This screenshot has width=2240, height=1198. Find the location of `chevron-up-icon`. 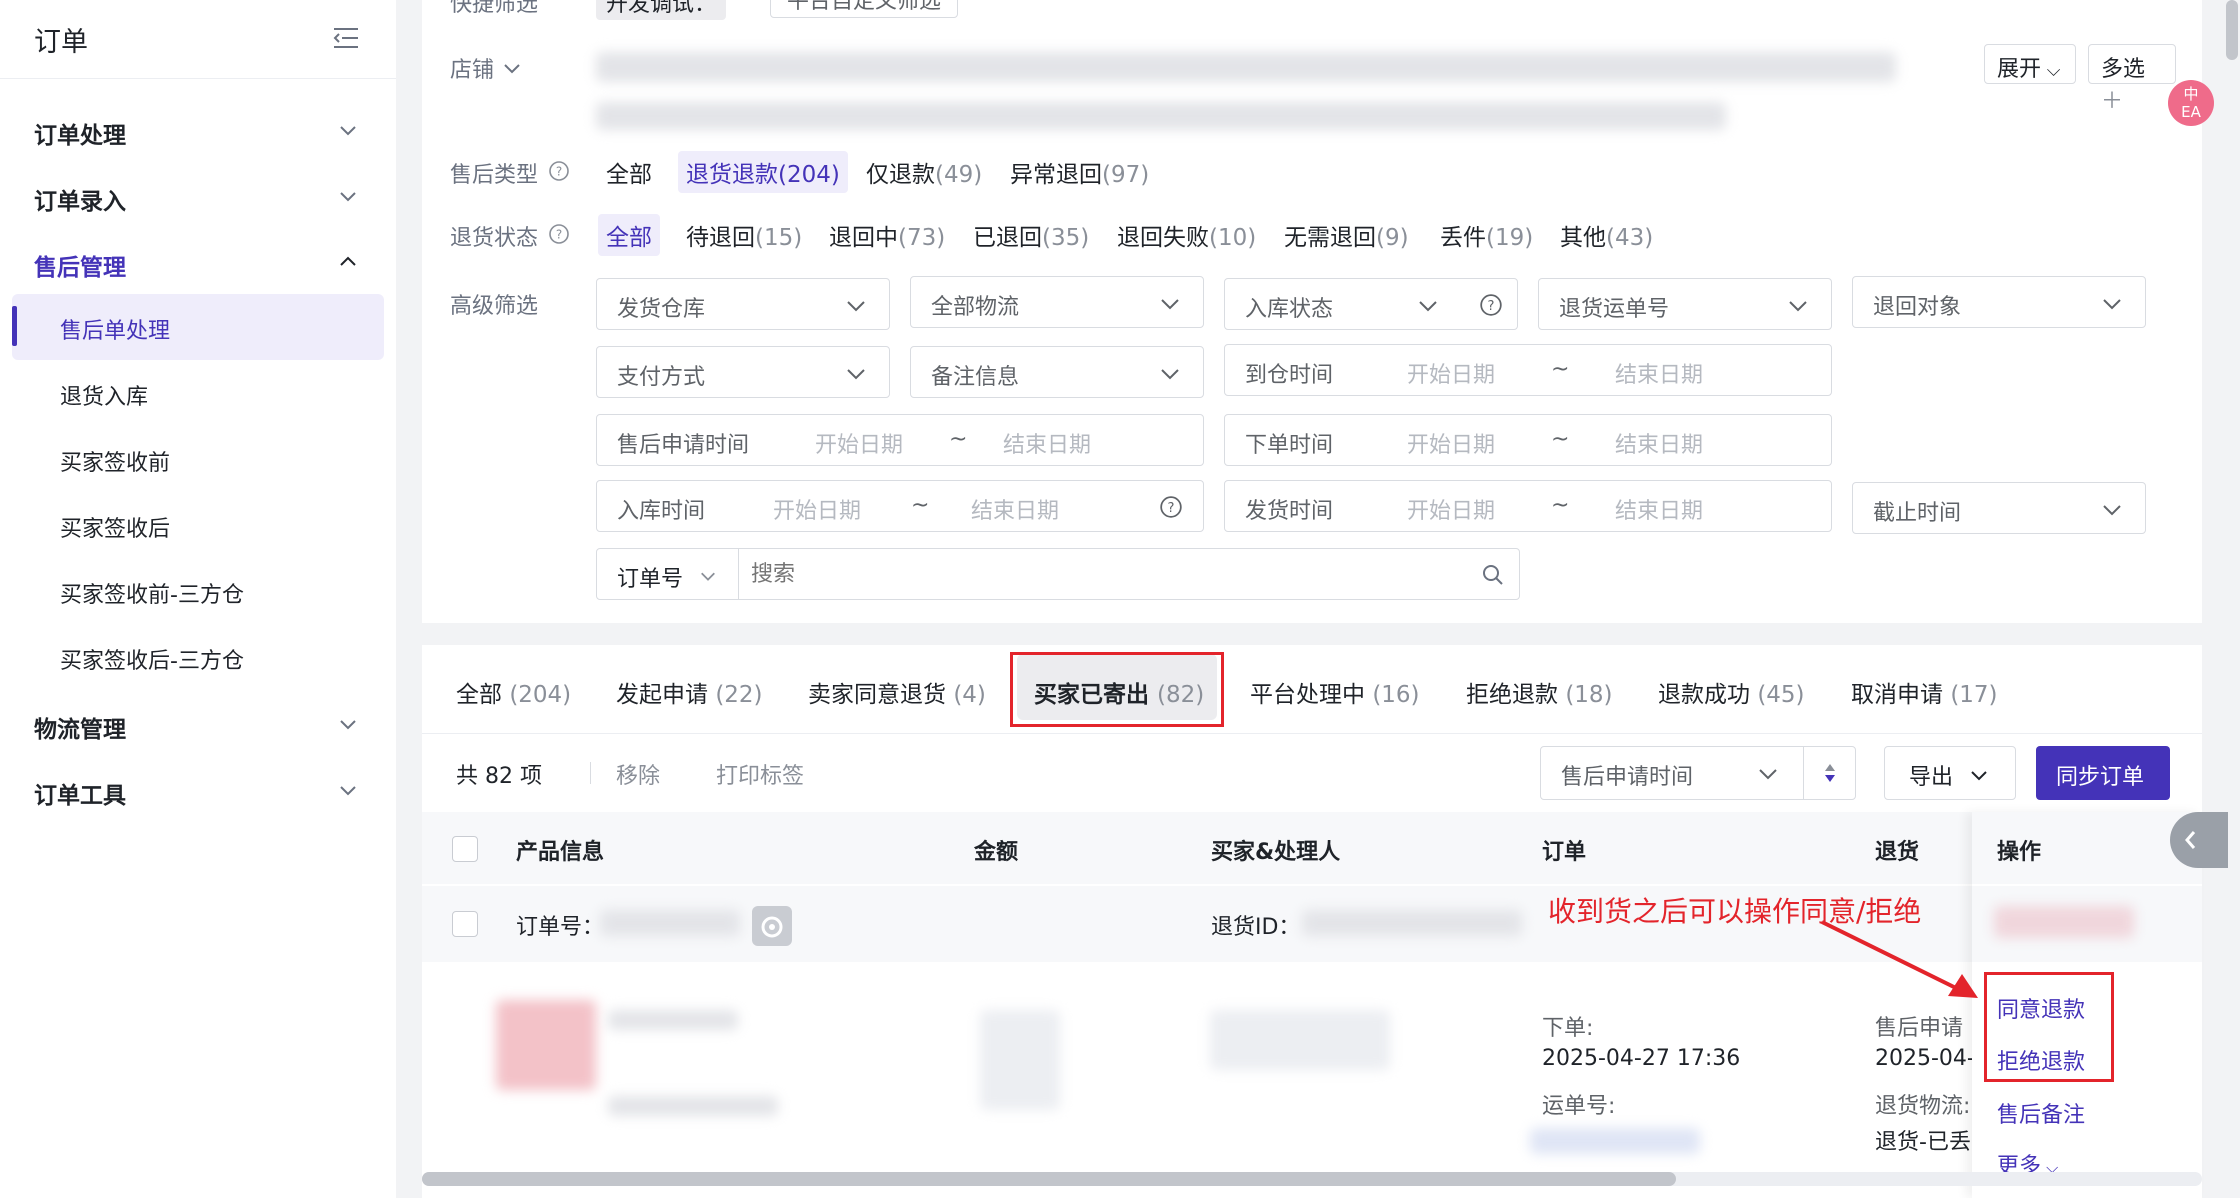

chevron-up-icon is located at coordinates (348, 262).